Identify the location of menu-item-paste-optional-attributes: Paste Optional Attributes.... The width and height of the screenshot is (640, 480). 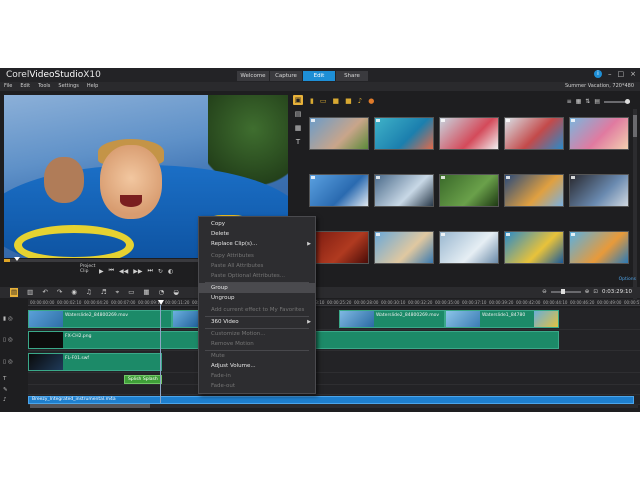
(257, 276).